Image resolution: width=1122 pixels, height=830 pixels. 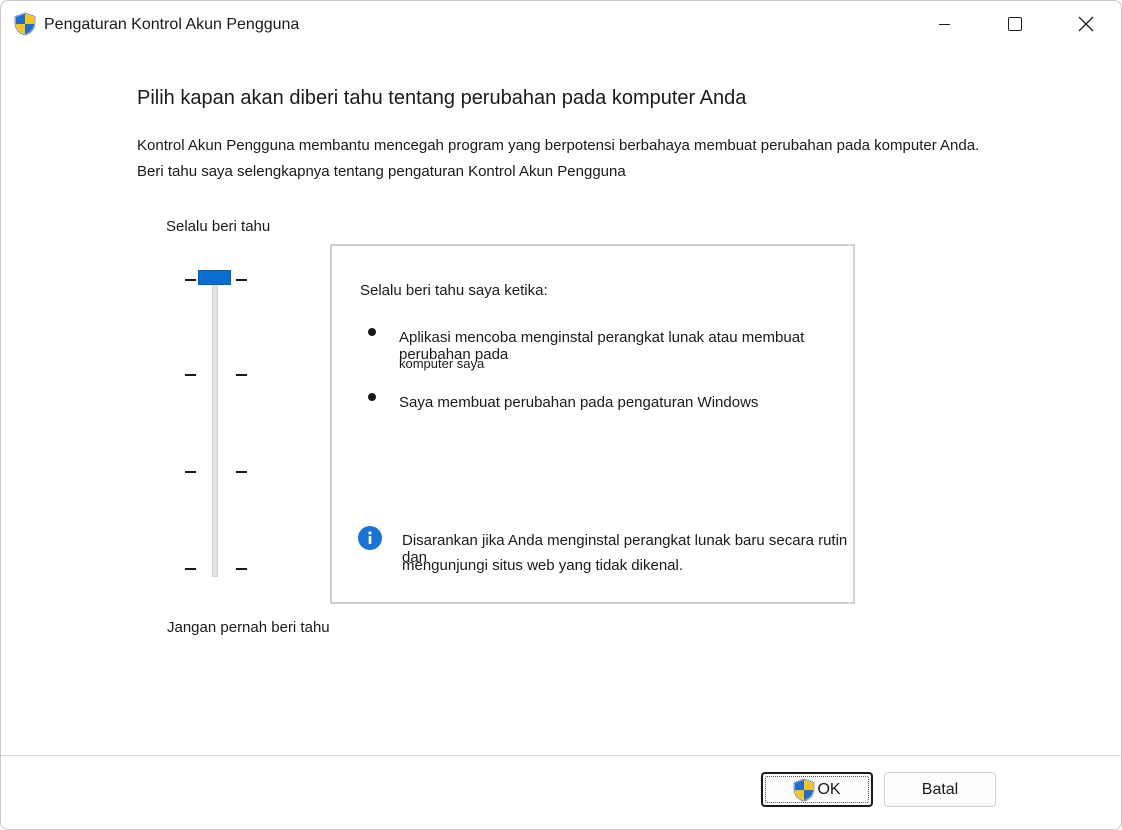 What do you see at coordinates (215, 427) in the screenshot?
I see `notification-level-slider-track` at bounding box center [215, 427].